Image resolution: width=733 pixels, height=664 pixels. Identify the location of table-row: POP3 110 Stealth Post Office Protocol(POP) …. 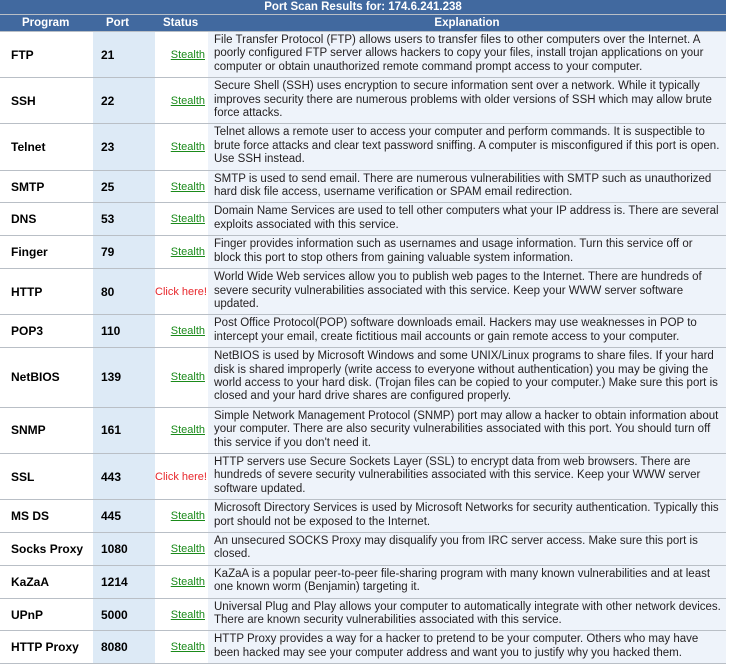
(363, 331).